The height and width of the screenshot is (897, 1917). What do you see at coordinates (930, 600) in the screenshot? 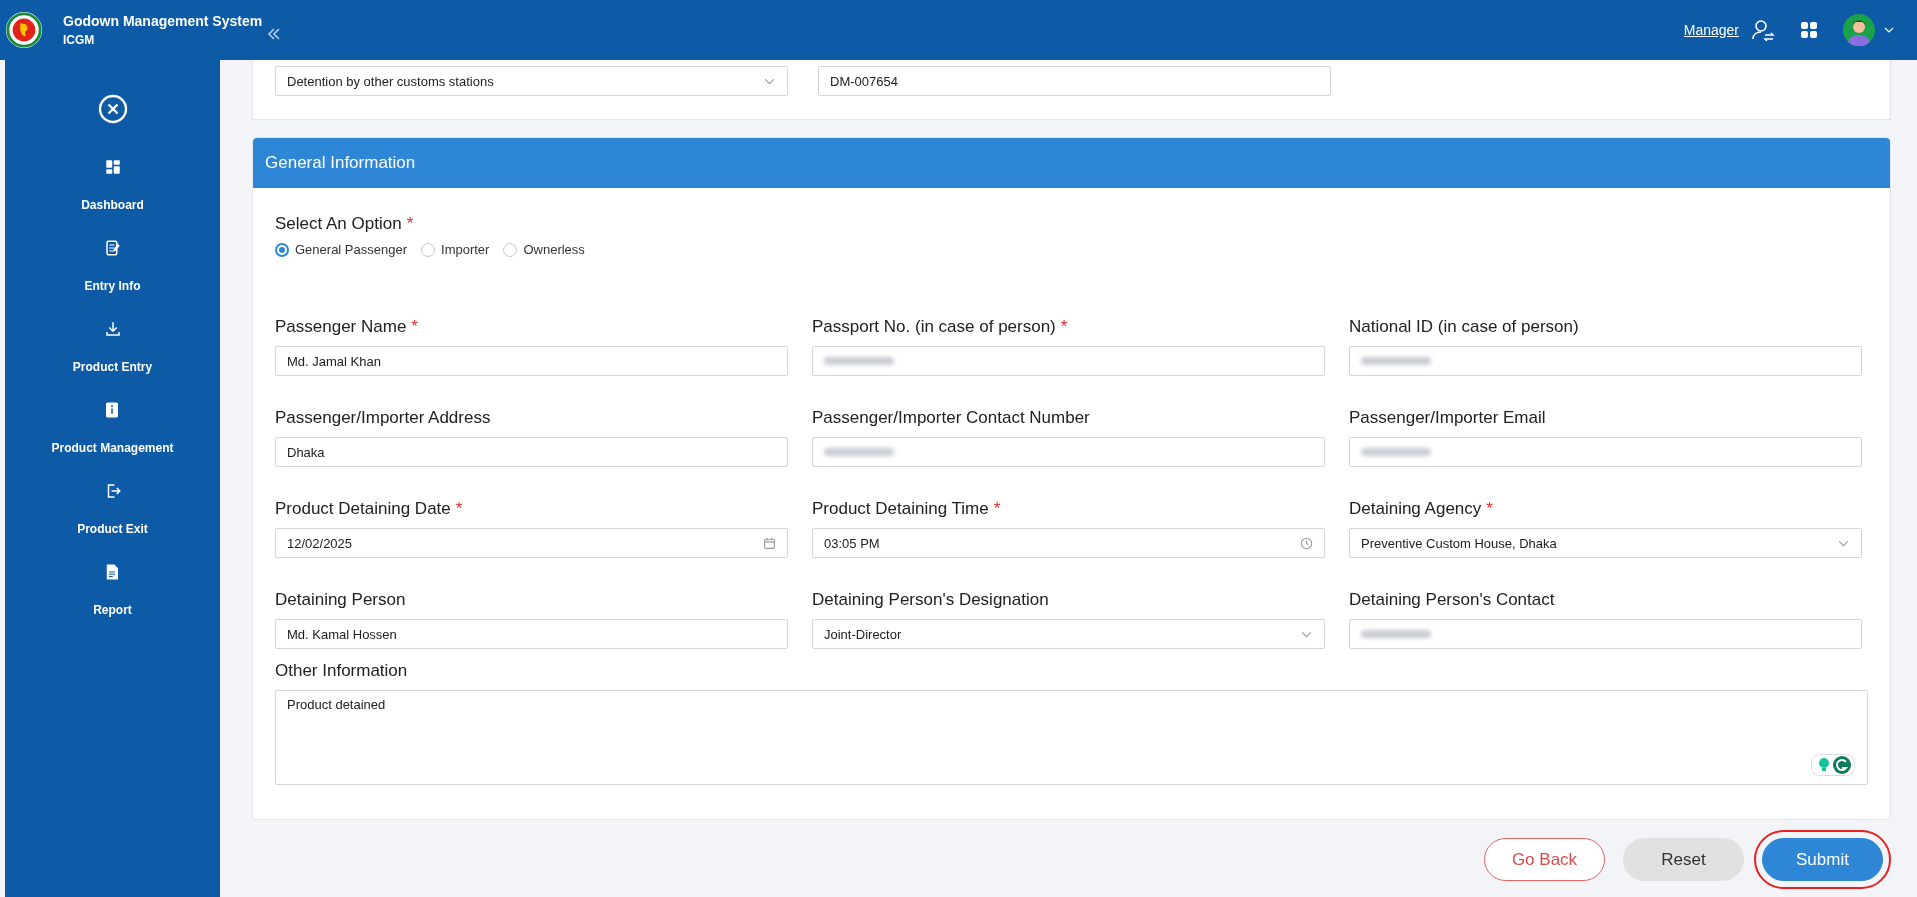
I see `field-label: Detaining Person's Designation` at bounding box center [930, 600].